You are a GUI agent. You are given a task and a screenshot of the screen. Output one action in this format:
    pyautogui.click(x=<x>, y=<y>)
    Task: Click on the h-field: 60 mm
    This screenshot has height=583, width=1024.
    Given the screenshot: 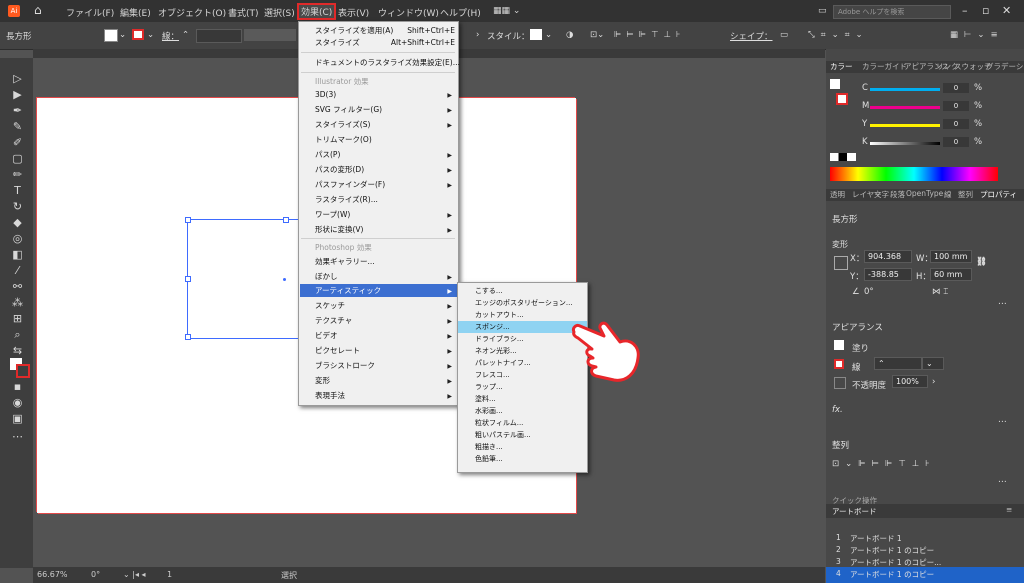 What is the action you would take?
    pyautogui.click(x=951, y=274)
    